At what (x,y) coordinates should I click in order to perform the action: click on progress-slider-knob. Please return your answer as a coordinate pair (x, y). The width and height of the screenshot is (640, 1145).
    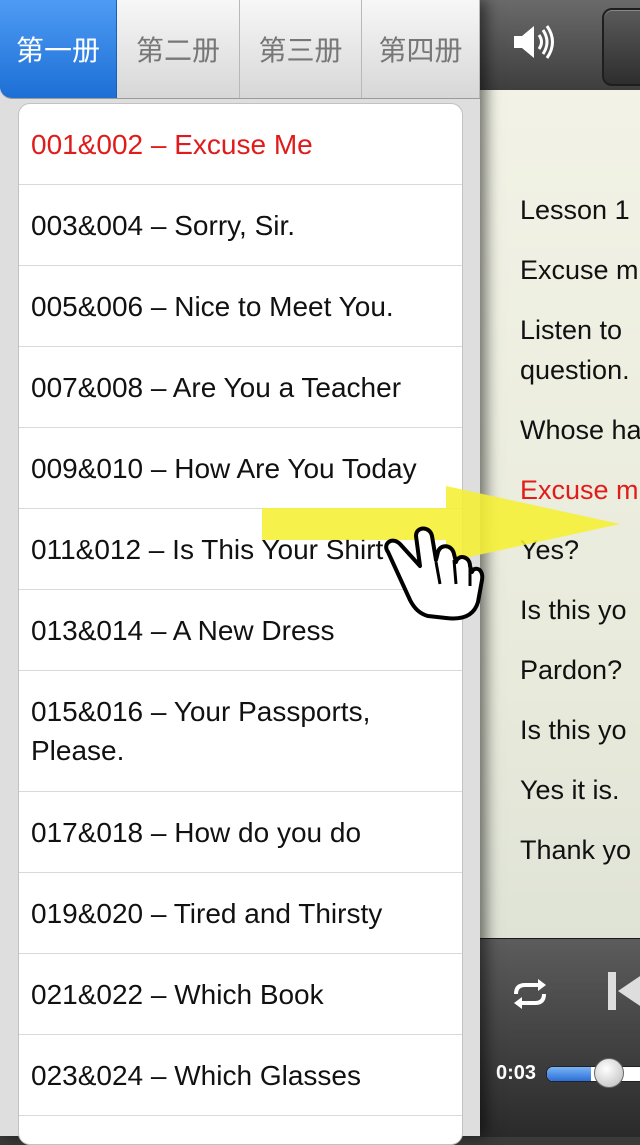
    Looking at the image, I should click on (609, 1073).